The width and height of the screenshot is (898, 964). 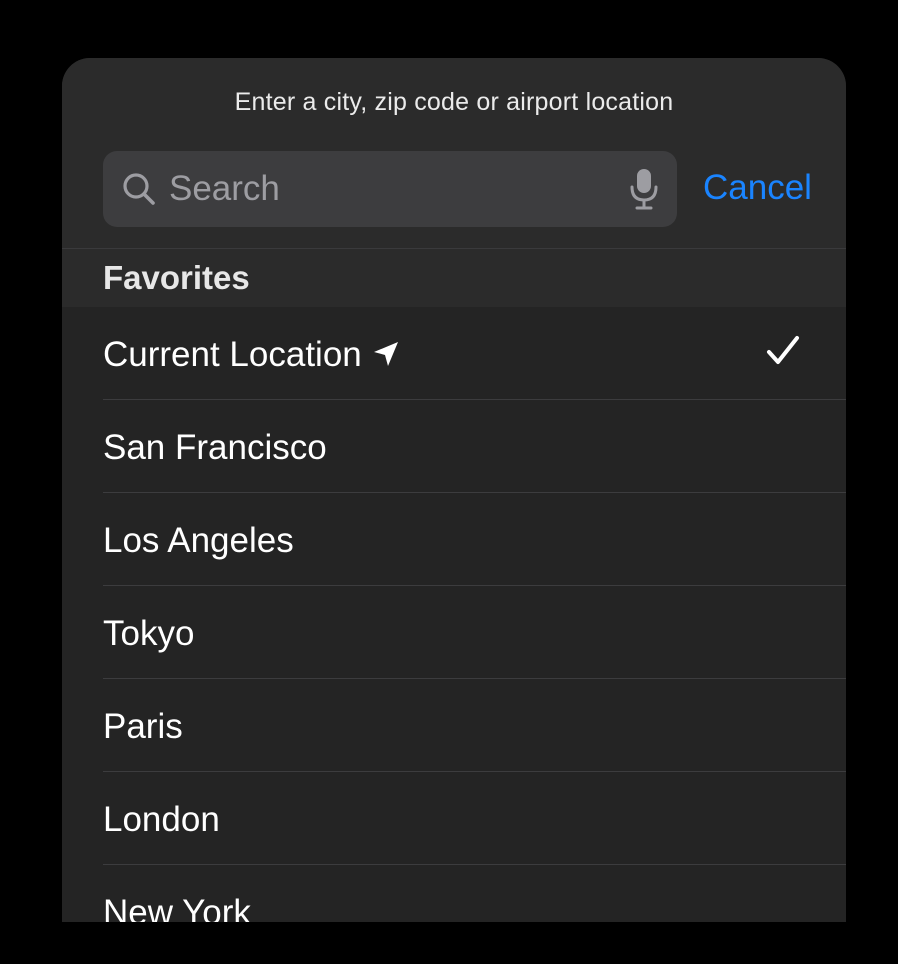 What do you see at coordinates (232, 354) in the screenshot?
I see `list-item-label: Current Location` at bounding box center [232, 354].